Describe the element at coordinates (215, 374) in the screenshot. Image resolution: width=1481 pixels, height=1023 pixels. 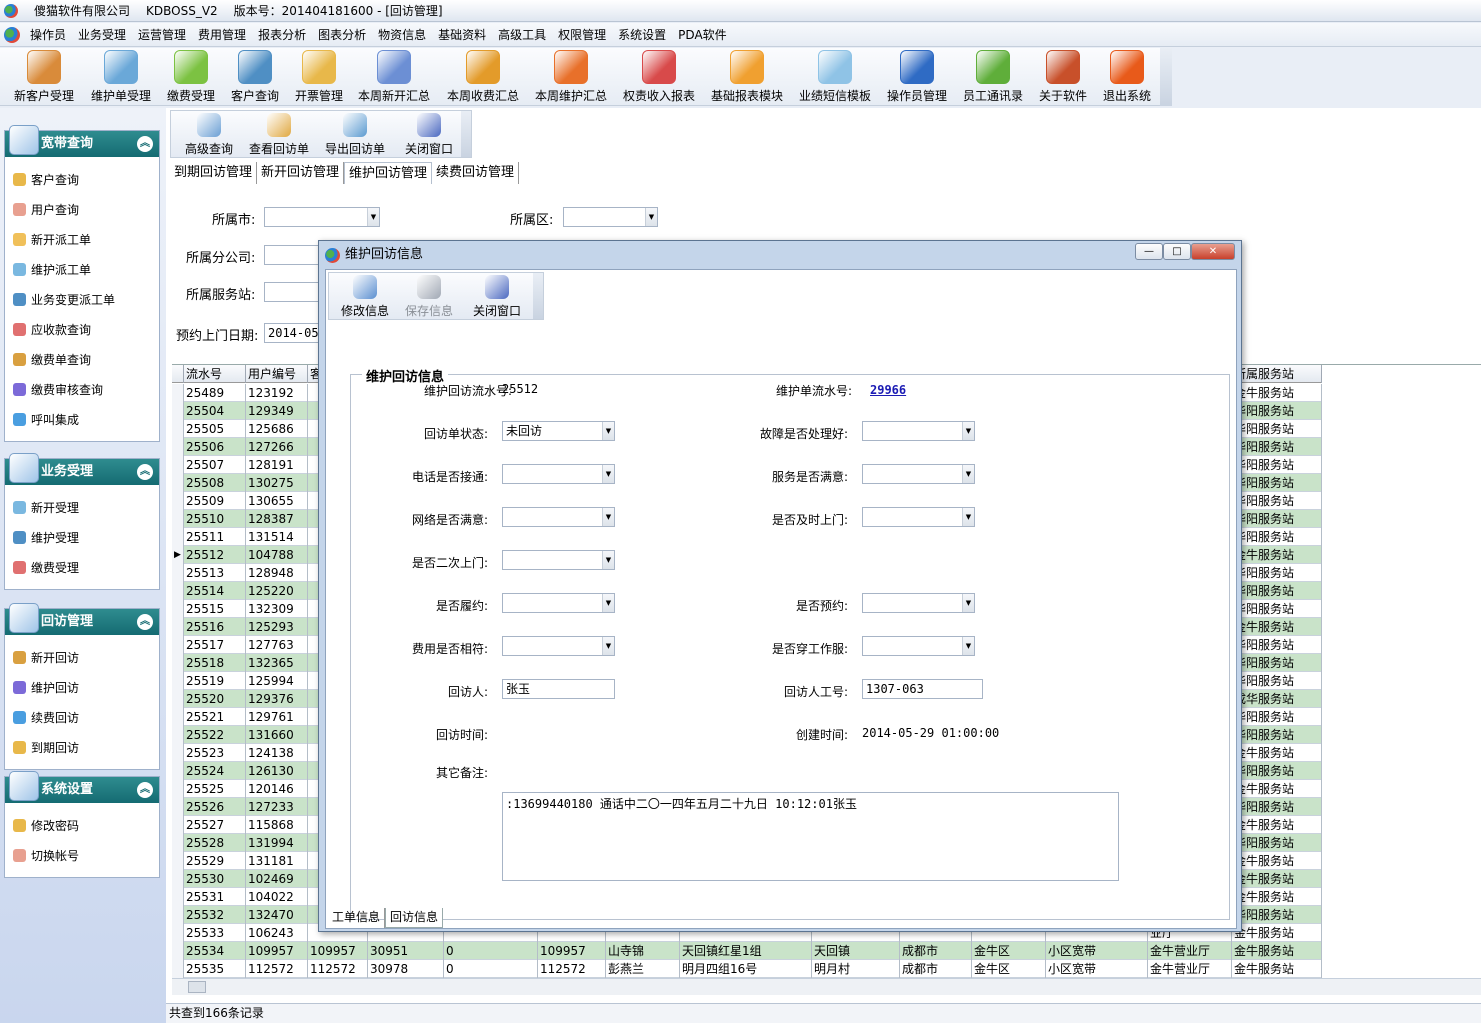
I see `grid-header-cell: 流水号` at that location.